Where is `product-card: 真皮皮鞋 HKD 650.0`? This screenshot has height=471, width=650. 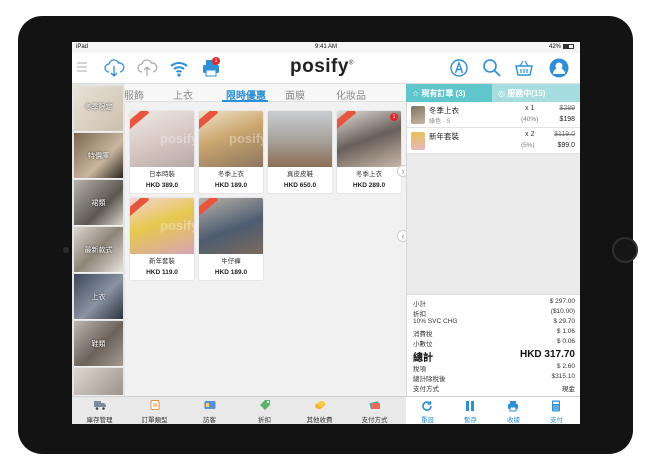 product-card: 真皮皮鞋 HKD 650.0 is located at coordinates (300, 152).